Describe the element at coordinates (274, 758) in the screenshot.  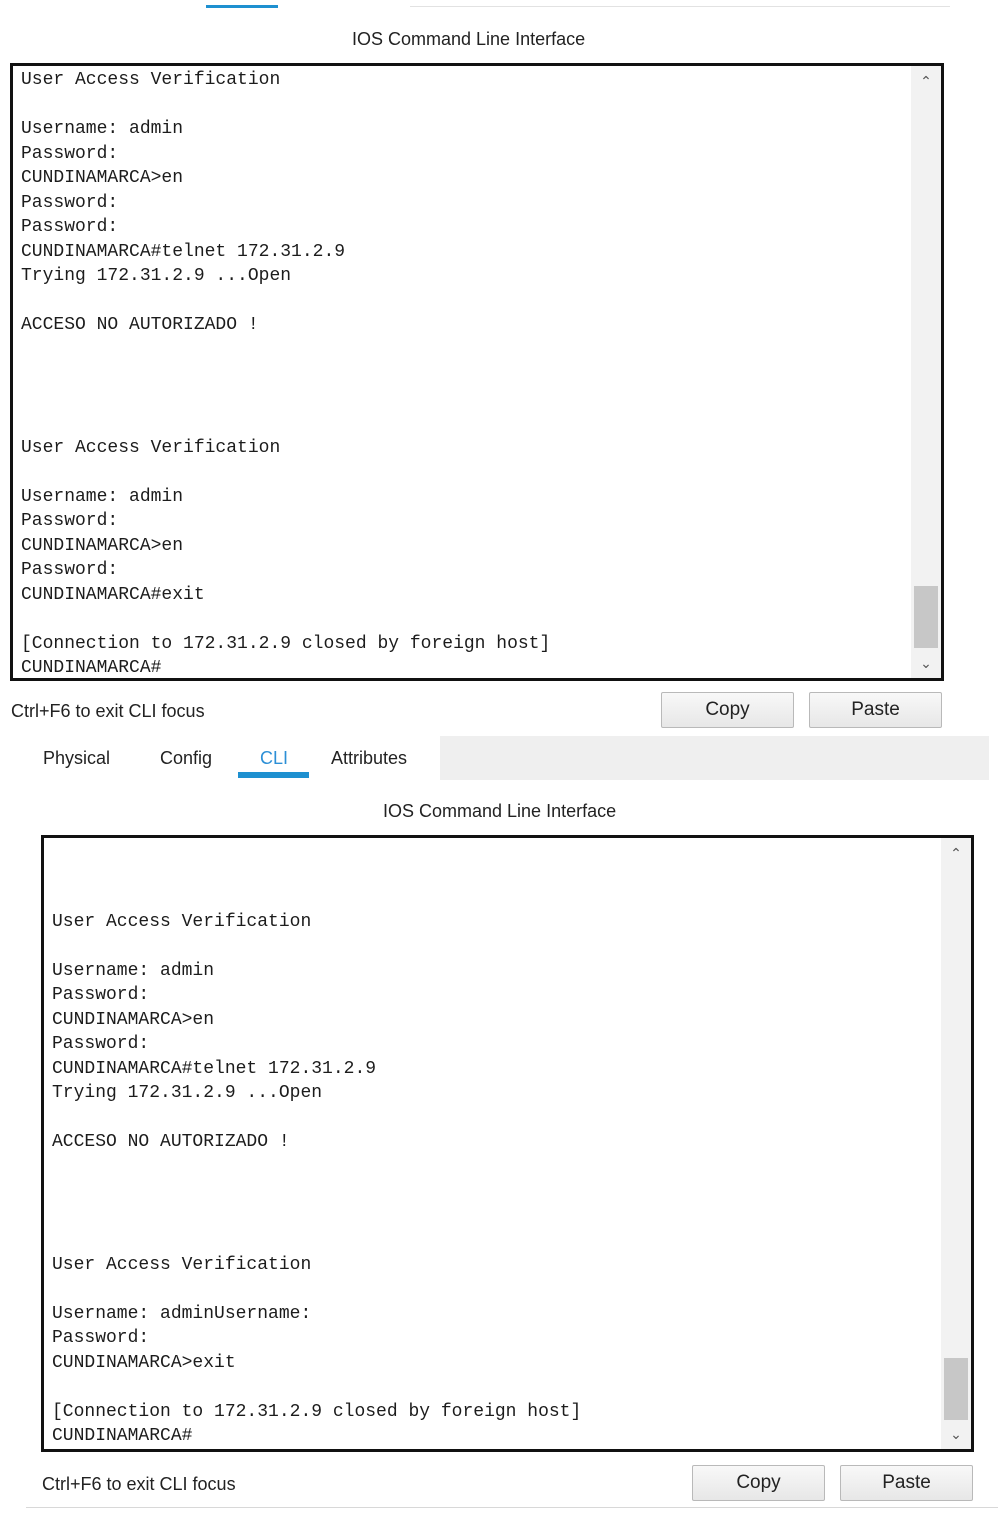
I see `tab-cli: CLI` at that location.